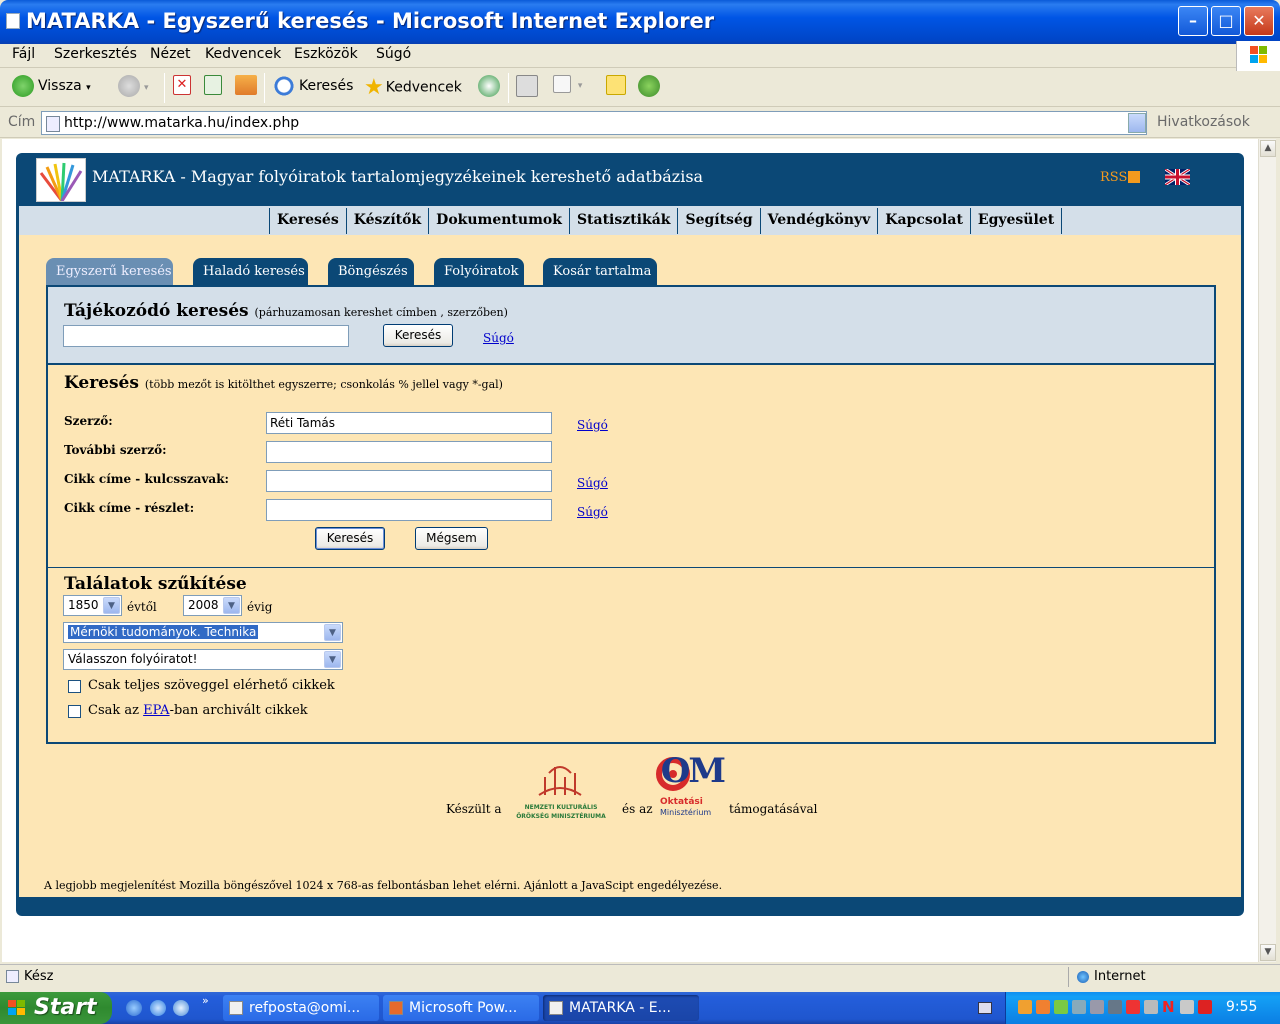  Describe the element at coordinates (61, 180) in the screenshot. I see `matarka-logo` at that location.